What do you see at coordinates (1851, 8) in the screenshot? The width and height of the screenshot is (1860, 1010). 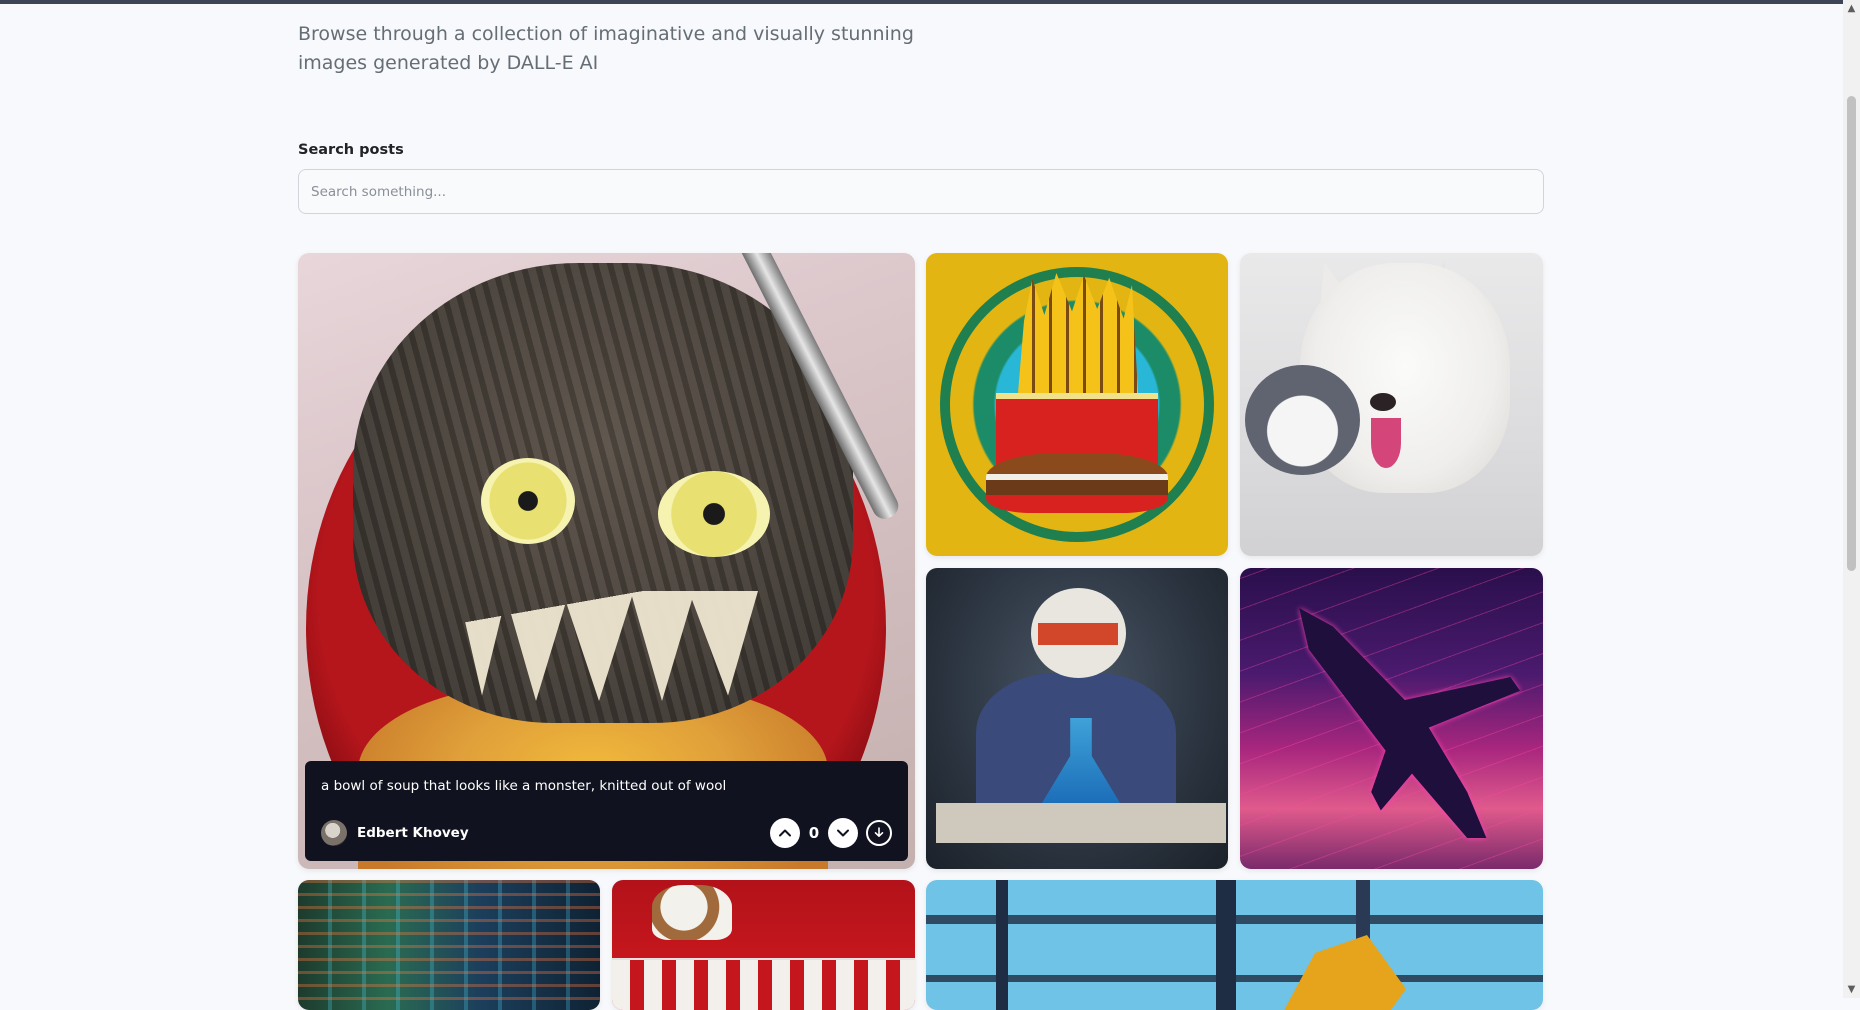 I see `scroll-up-arrow-icon: ▲` at bounding box center [1851, 8].